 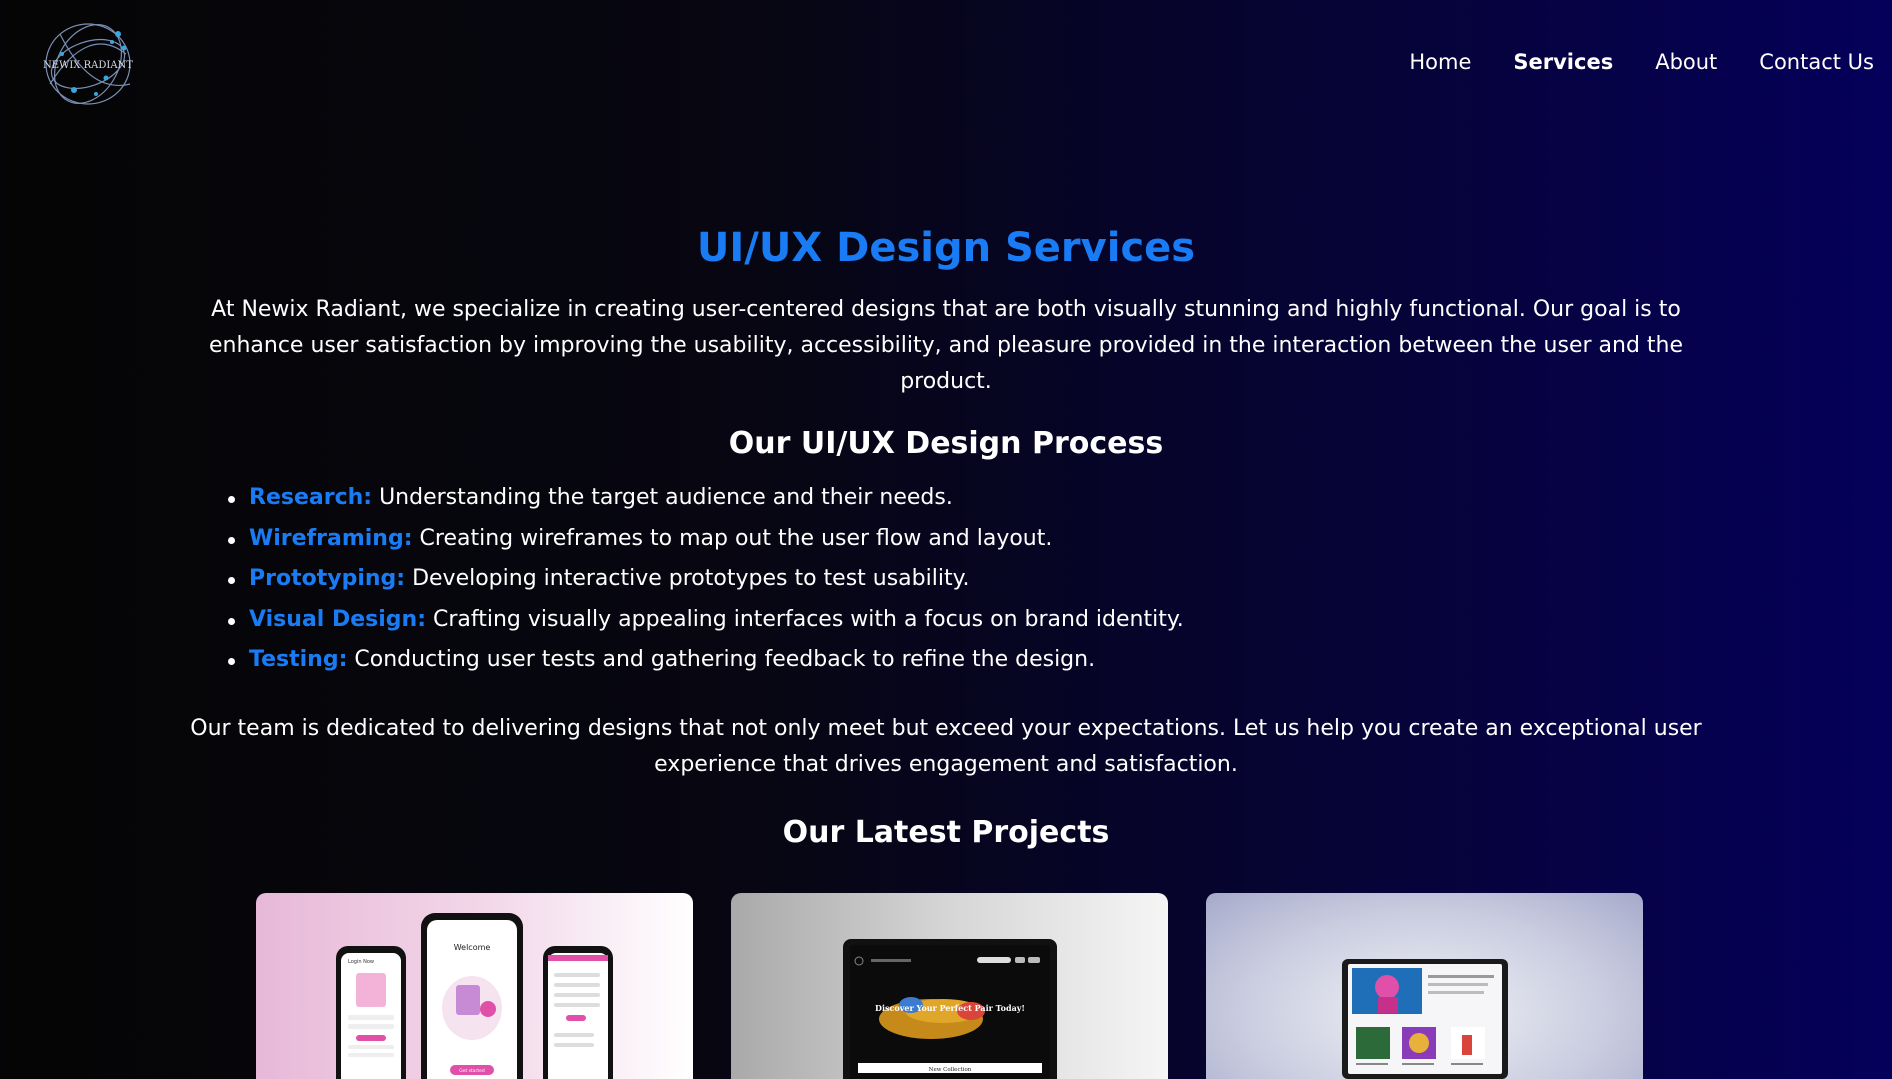 What do you see at coordinates (361, 962) in the screenshot?
I see `screen-label-login: Login Now` at bounding box center [361, 962].